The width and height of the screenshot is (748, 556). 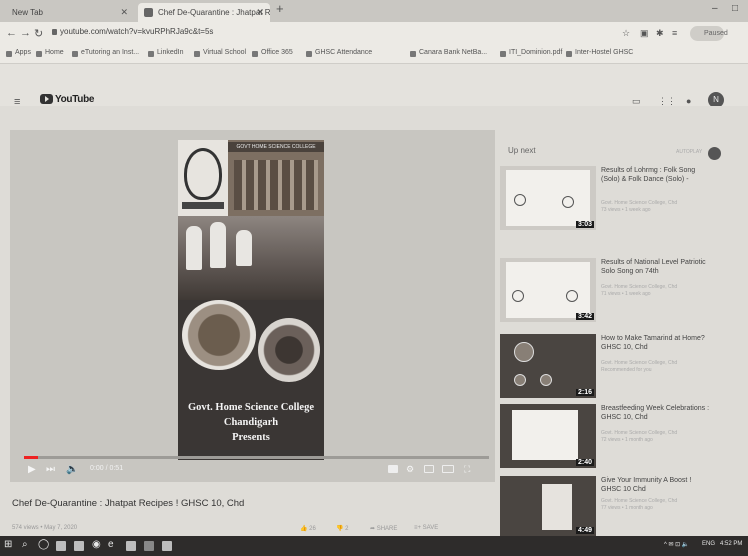 I want to click on settings-gear-icon: ⚙, so click(x=410, y=469).